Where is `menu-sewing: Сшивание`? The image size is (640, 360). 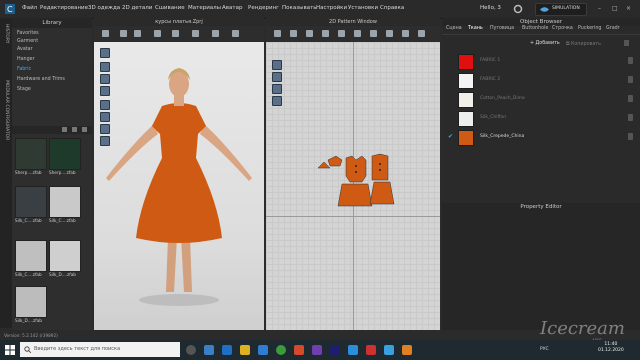 menu-sewing: Сшивание is located at coordinates (170, 8).